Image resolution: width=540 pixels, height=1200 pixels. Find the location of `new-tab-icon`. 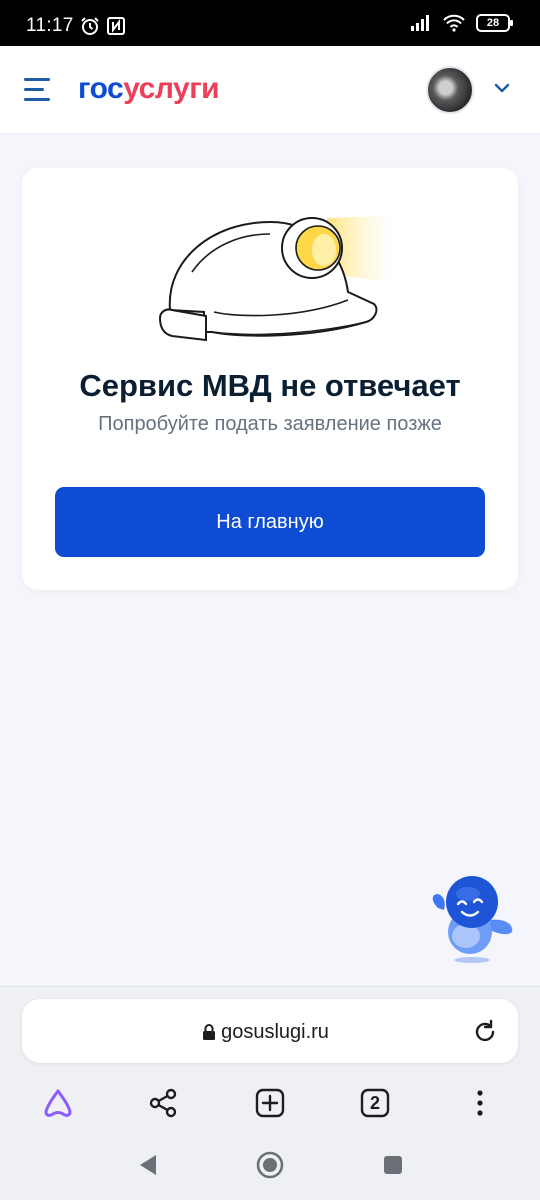

new-tab-icon is located at coordinates (270, 1103).